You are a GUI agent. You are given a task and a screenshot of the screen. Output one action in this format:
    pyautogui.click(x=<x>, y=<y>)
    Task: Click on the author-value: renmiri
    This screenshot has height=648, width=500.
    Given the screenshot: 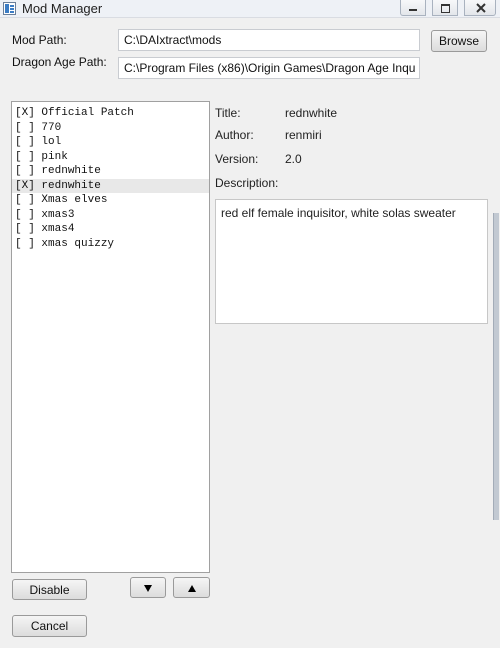 What is the action you would take?
    pyautogui.click(x=303, y=135)
    